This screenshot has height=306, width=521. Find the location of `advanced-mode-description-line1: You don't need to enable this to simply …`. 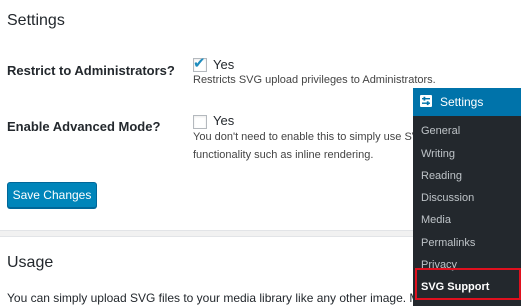

advanced-mode-description-line1: You don't need to enable this to simply … is located at coordinates (310, 137).